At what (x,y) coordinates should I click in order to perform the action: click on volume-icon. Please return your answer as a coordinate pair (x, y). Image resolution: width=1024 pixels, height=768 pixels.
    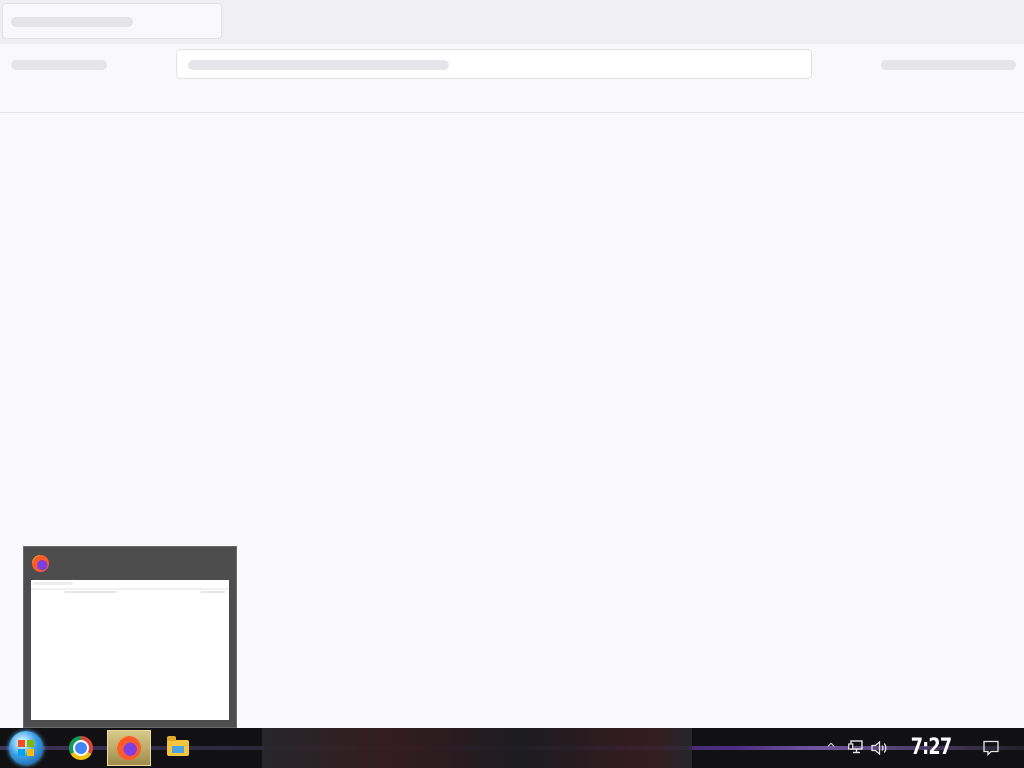
    Looking at the image, I should click on (880, 748).